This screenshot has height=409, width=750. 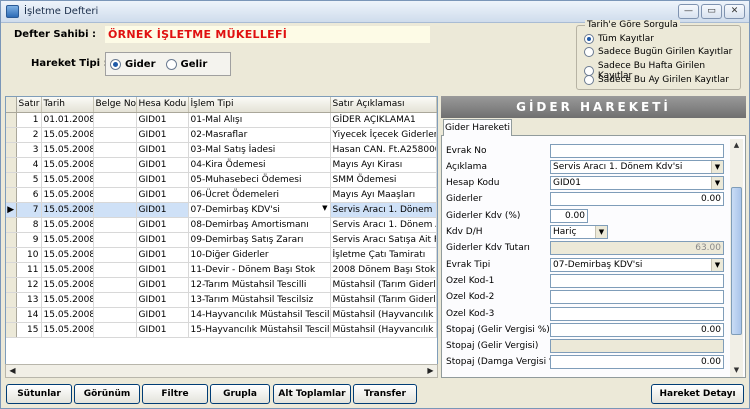 What do you see at coordinates (383, 165) in the screenshot?
I see `table-cell: Mayıs Ayı Kirası` at bounding box center [383, 165].